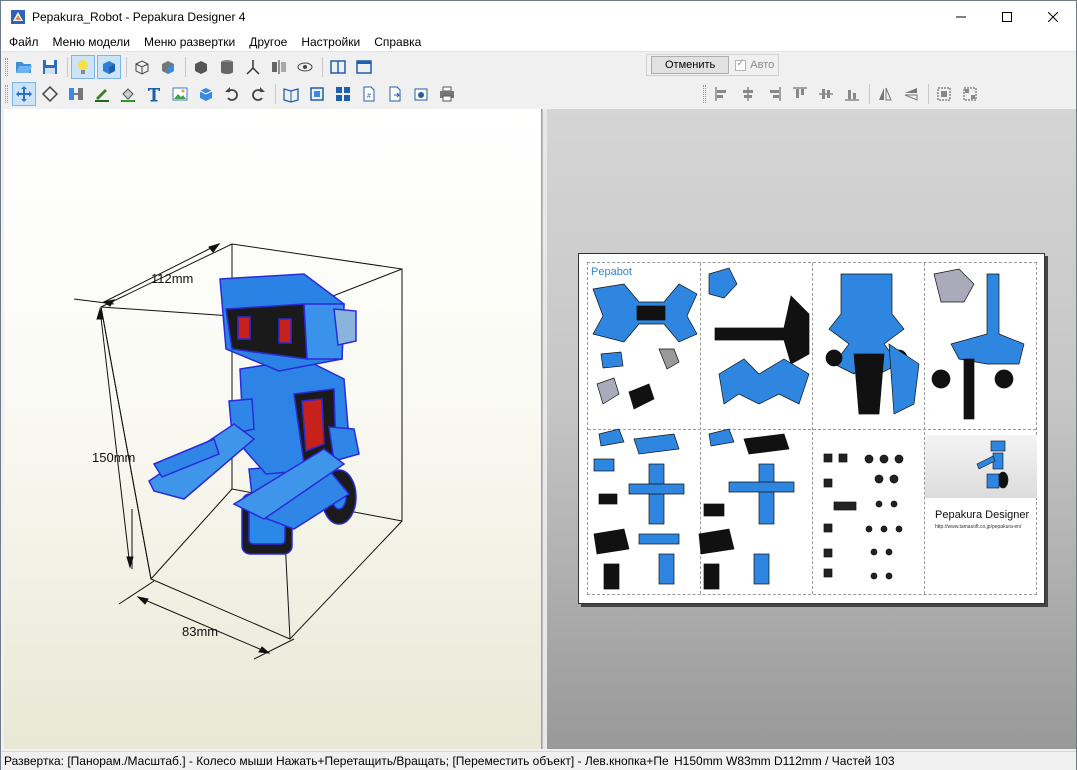 This screenshot has height=770, width=1077. I want to click on undo-icon, so click(231, 94).